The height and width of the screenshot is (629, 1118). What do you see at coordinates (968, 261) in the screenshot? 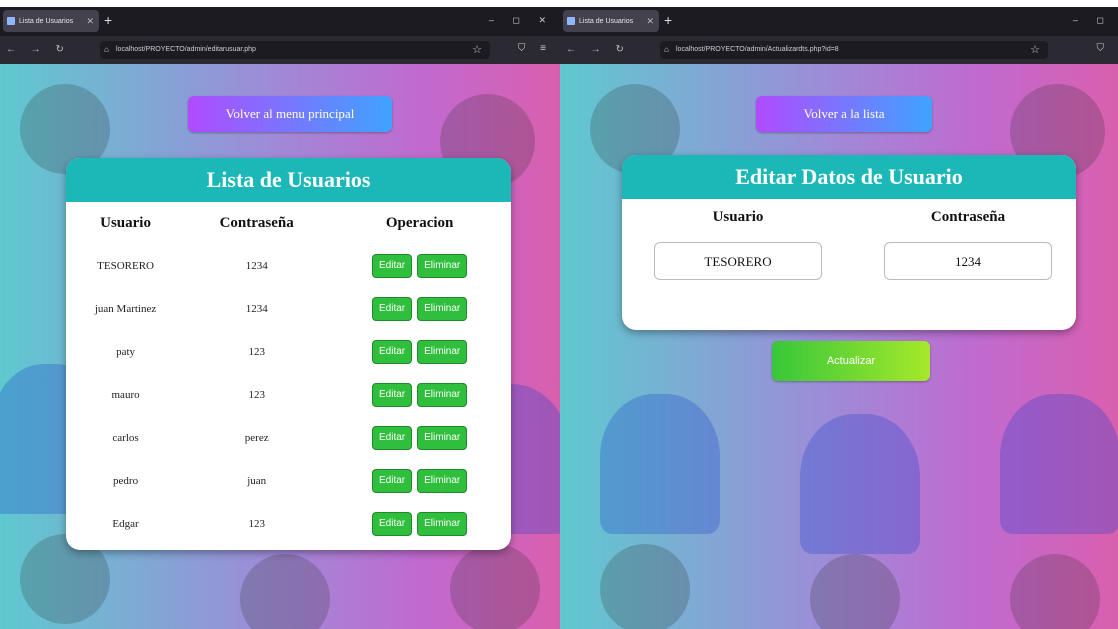
I see `contrasena-input: 1234` at bounding box center [968, 261].